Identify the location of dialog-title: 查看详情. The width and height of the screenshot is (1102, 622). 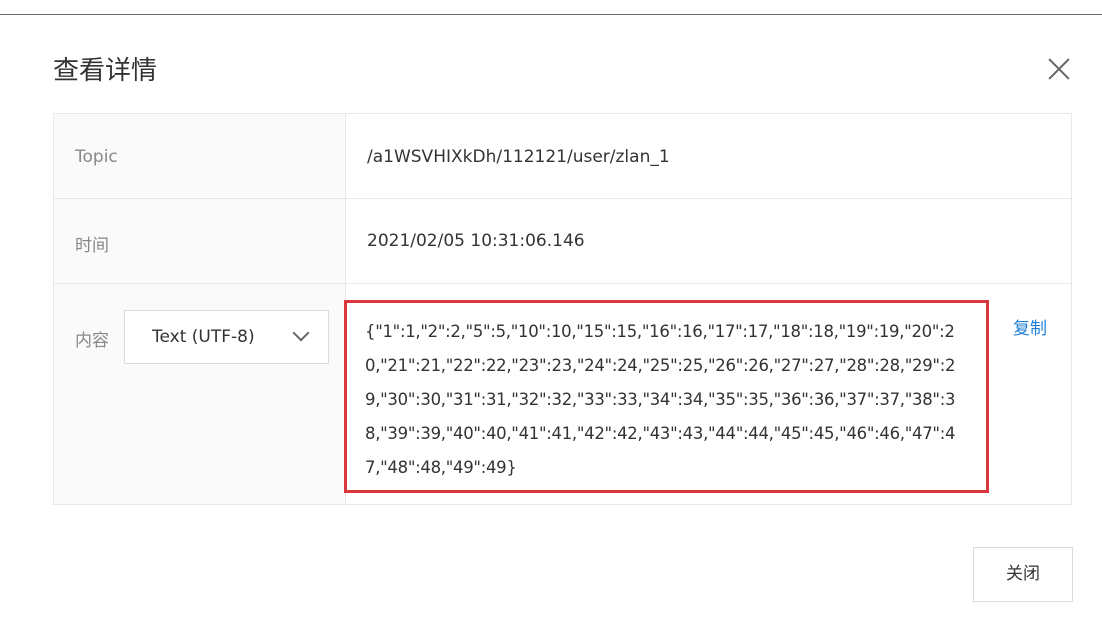
(105, 71).